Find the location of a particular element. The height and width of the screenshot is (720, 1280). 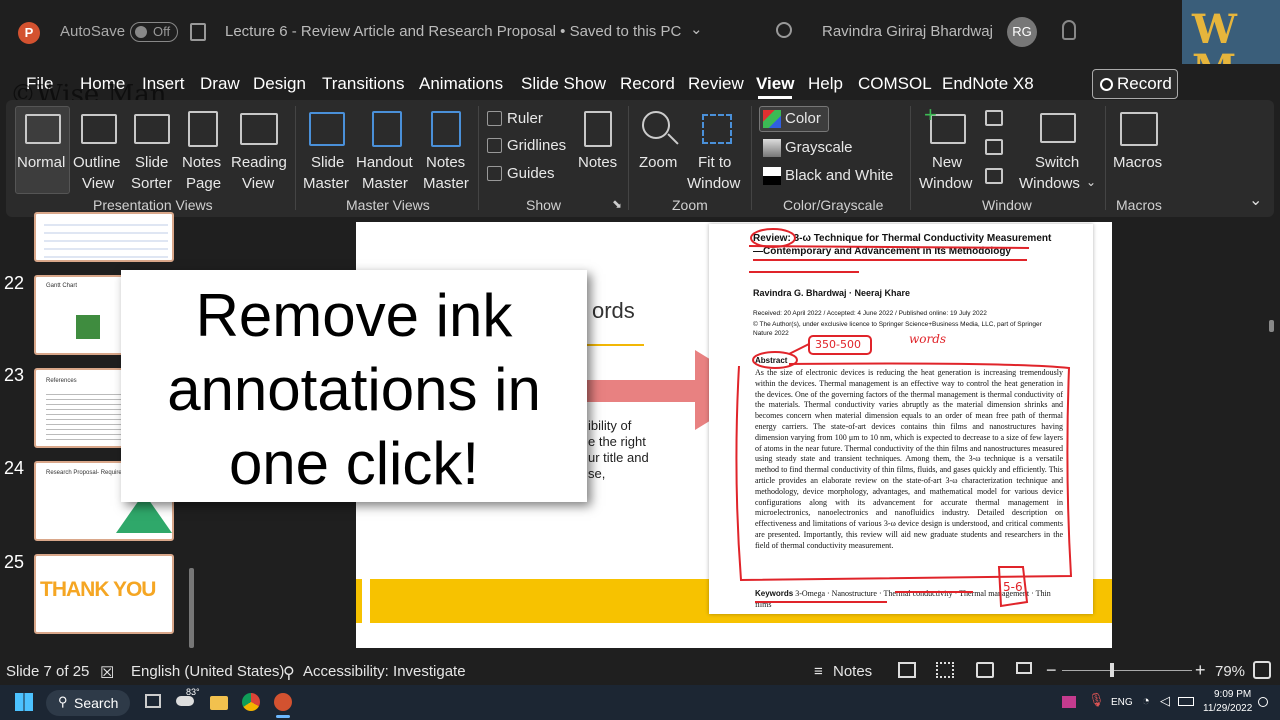

accessibility-icon: ⚲ is located at coordinates (289, 673).